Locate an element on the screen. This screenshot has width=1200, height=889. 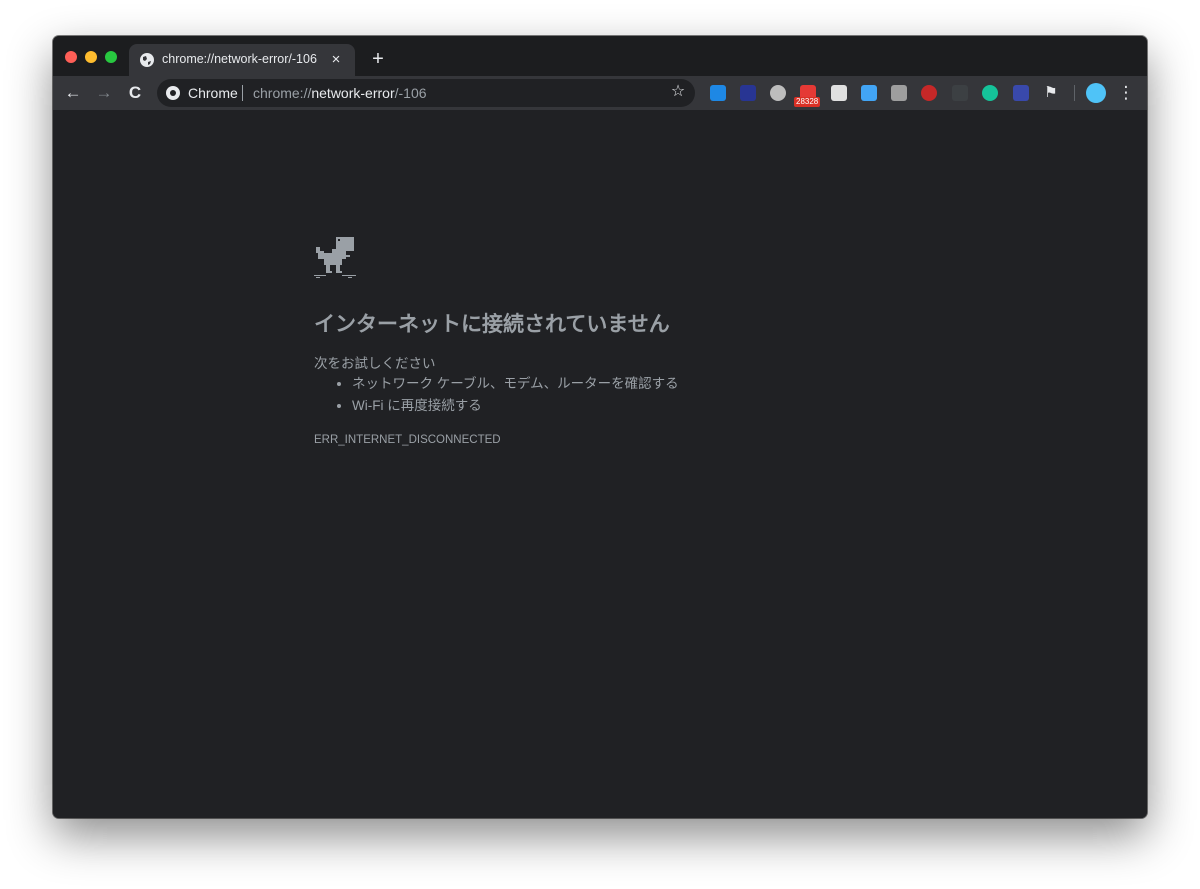
hatena-bookmark-extension-icon is located at coordinates (718, 93).